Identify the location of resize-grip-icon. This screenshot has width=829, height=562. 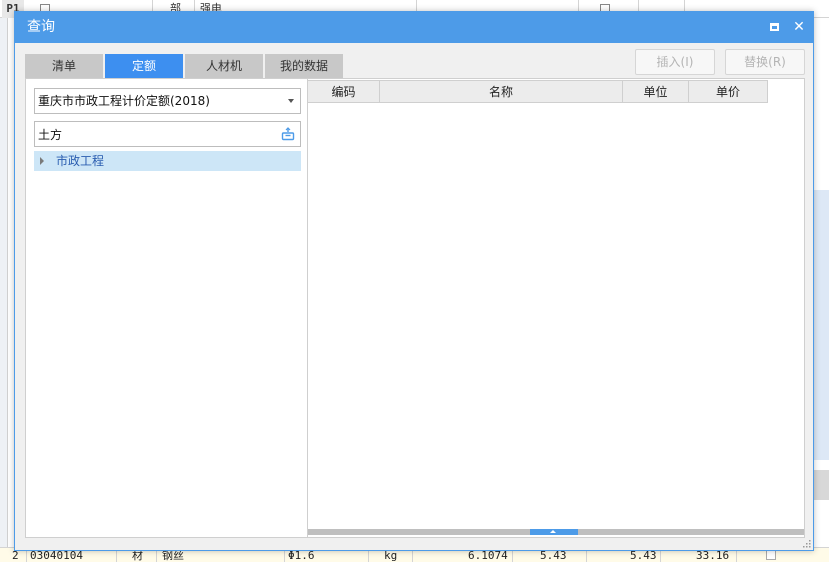
(807, 544).